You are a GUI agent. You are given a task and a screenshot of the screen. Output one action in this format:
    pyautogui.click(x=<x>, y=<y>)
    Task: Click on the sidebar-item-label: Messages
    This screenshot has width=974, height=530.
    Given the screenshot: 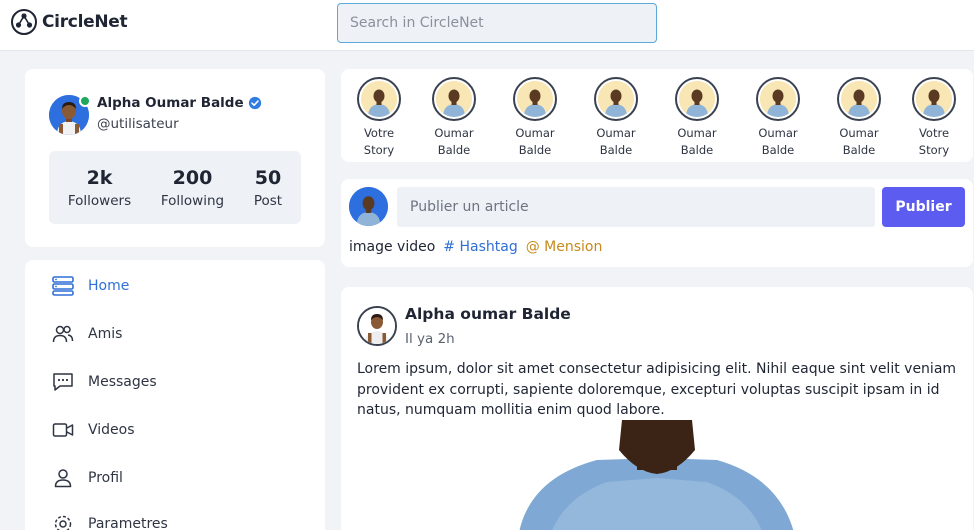 What is the action you would take?
    pyautogui.click(x=122, y=382)
    